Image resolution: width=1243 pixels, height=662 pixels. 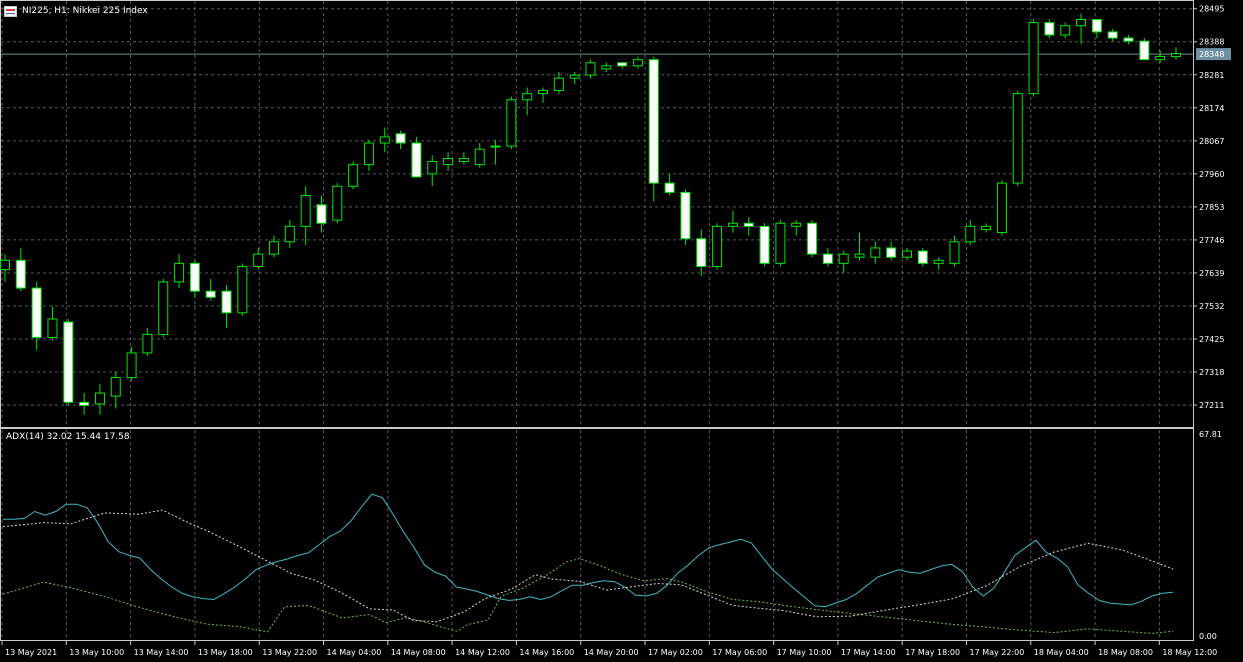 I want to click on time-label: 17 May 06:00, so click(x=739, y=652).